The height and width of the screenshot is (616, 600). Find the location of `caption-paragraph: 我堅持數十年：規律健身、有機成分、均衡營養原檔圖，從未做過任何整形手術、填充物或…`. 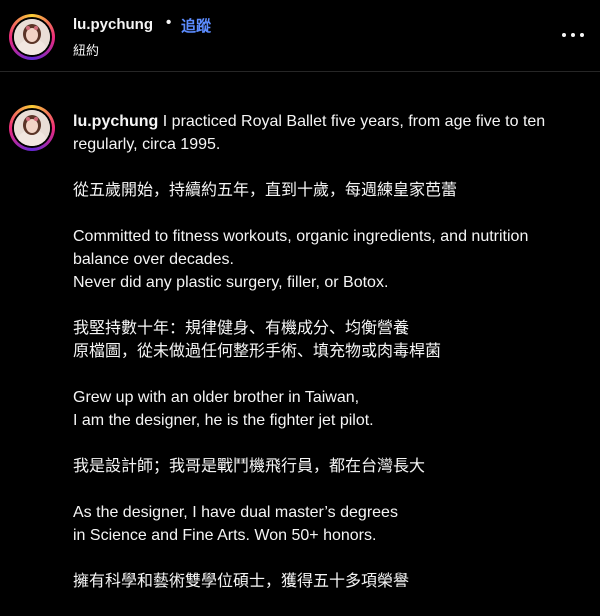

caption-paragraph: 我堅持數十年：規律健身、有機成分、均衡營養原檔圖，從未做過任何整形手術、填充物或… is located at coordinates (330, 340).